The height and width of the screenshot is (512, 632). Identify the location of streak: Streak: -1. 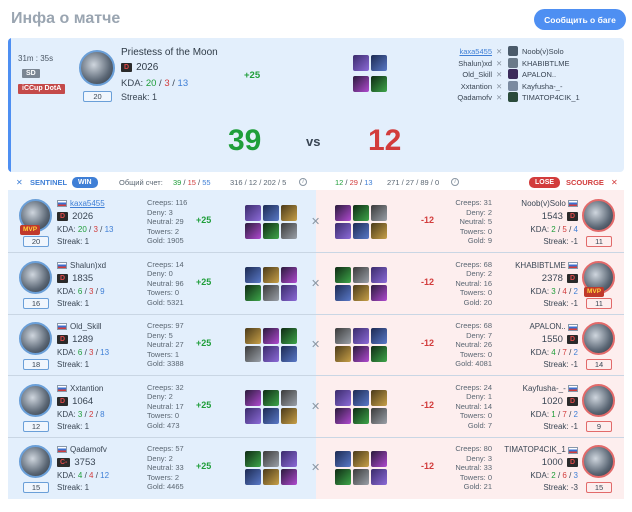
(560, 365).